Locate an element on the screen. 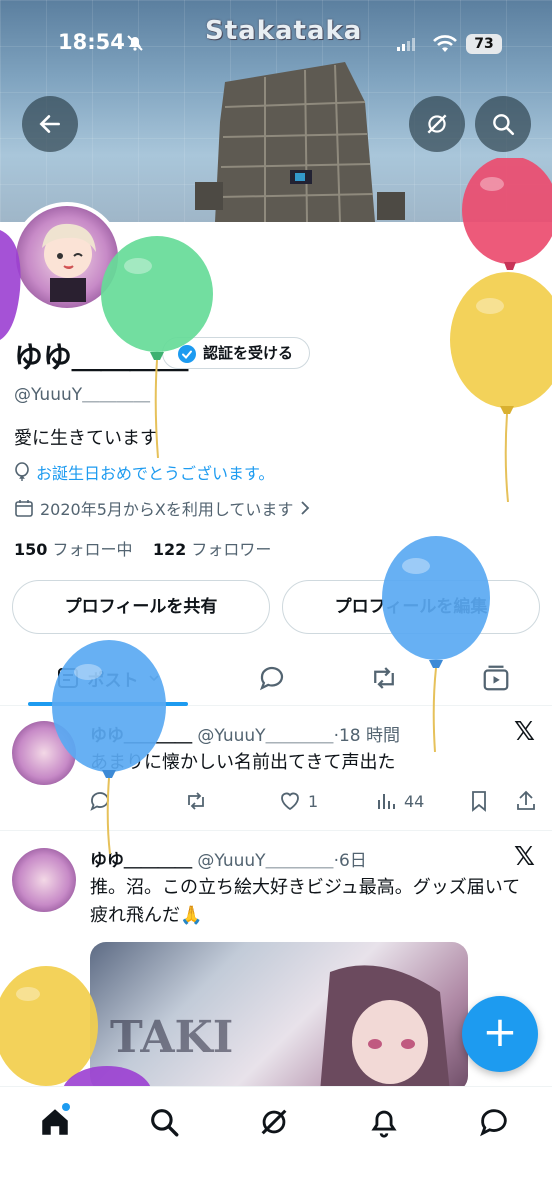  profile-handle: @YuuuY＿＿＿＿ is located at coordinates (82, 395).